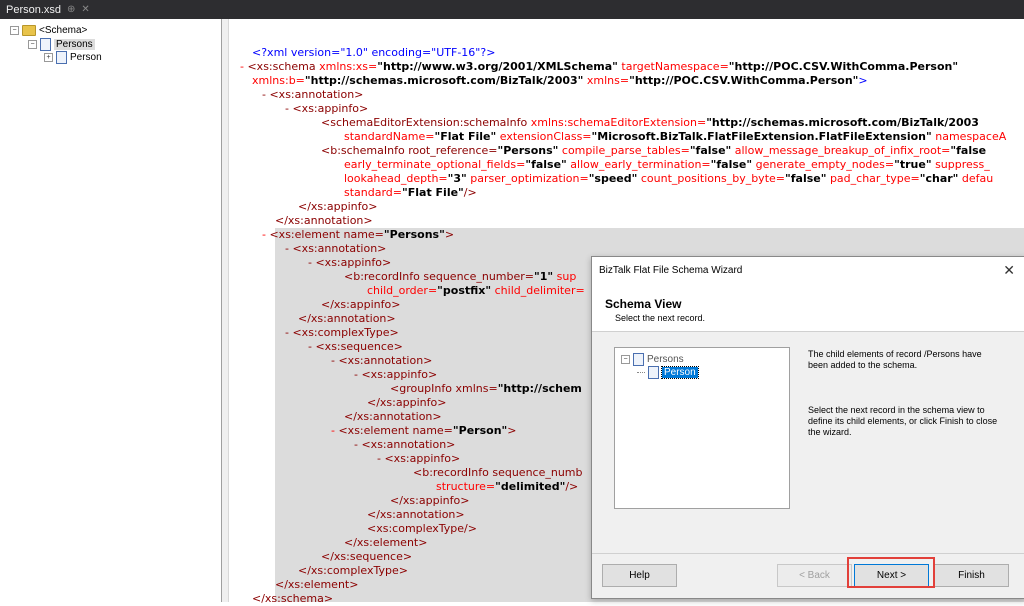 The height and width of the screenshot is (606, 1024). What do you see at coordinates (498, 472) in the screenshot?
I see `code-line: <b:recordInfo sequence_numb` at bounding box center [498, 472].